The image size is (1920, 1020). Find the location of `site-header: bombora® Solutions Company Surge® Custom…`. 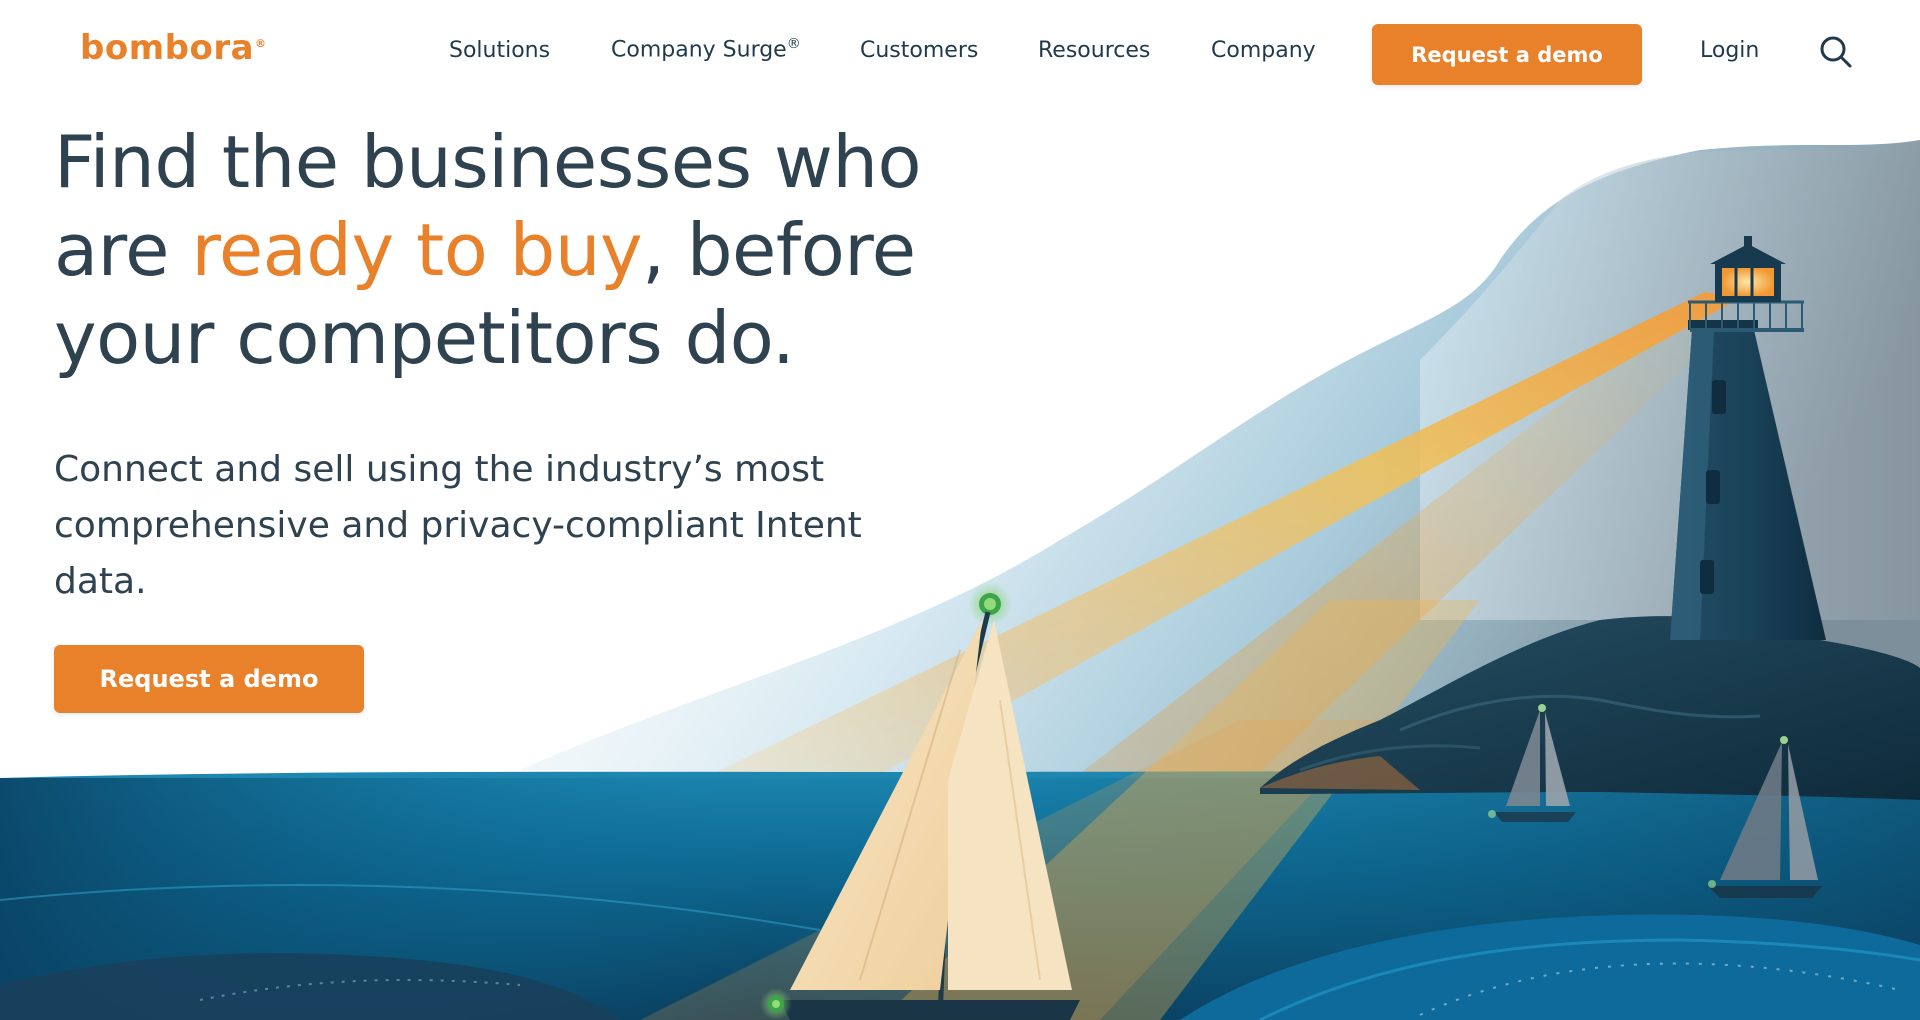

site-header: bombora® Solutions Company Surge® Custom… is located at coordinates (960, 55).